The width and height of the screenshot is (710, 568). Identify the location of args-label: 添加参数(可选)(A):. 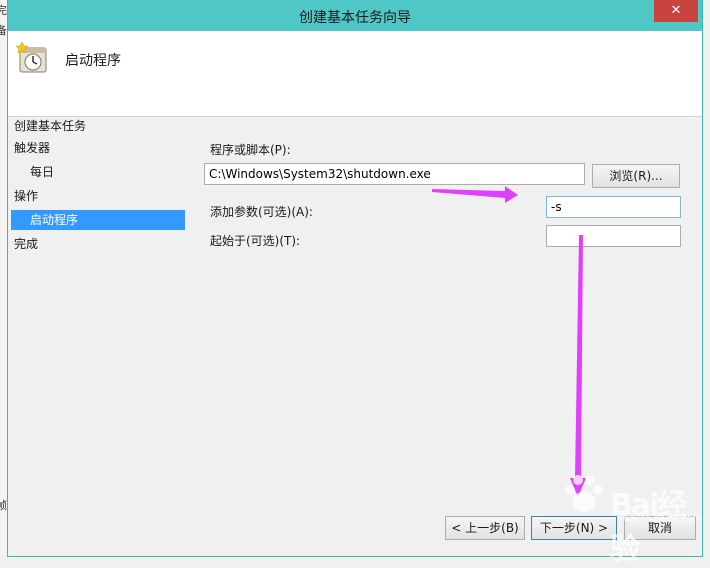
(261, 212).